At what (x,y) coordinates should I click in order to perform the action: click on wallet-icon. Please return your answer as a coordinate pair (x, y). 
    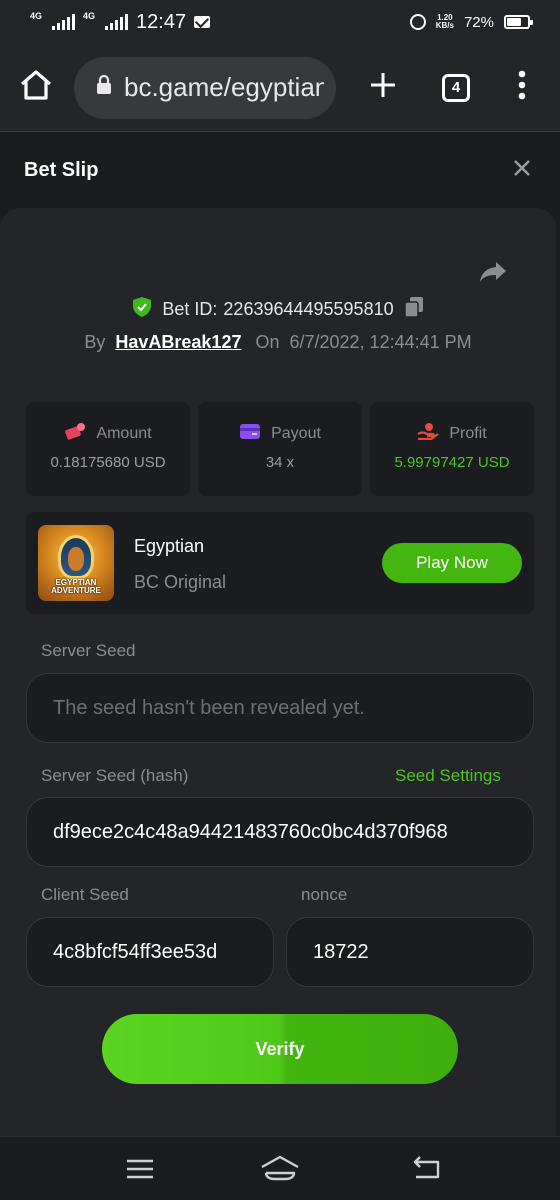
    Looking at the image, I should click on (250, 433).